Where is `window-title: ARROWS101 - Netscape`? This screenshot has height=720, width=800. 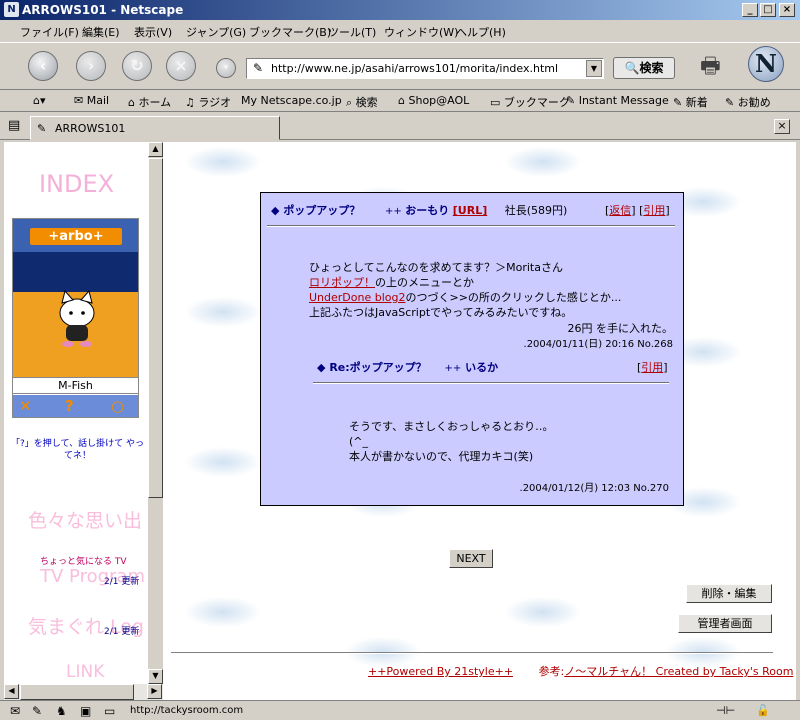
window-title: ARROWS101 - Netscape is located at coordinates (103, 10).